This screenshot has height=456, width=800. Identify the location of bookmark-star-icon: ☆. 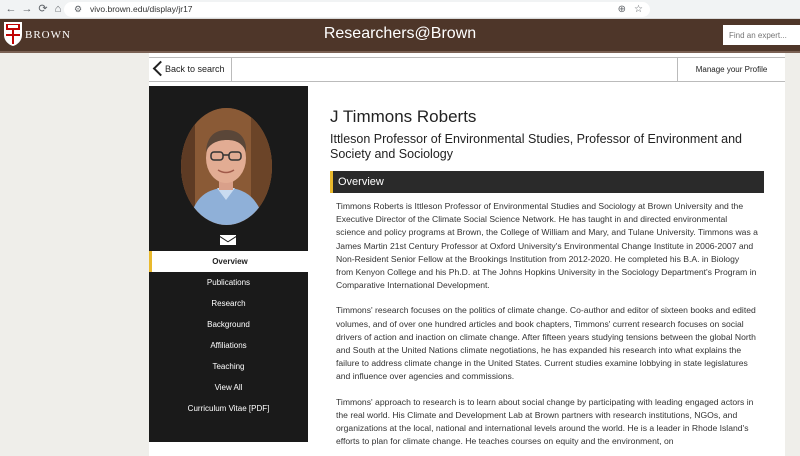
(638, 9).